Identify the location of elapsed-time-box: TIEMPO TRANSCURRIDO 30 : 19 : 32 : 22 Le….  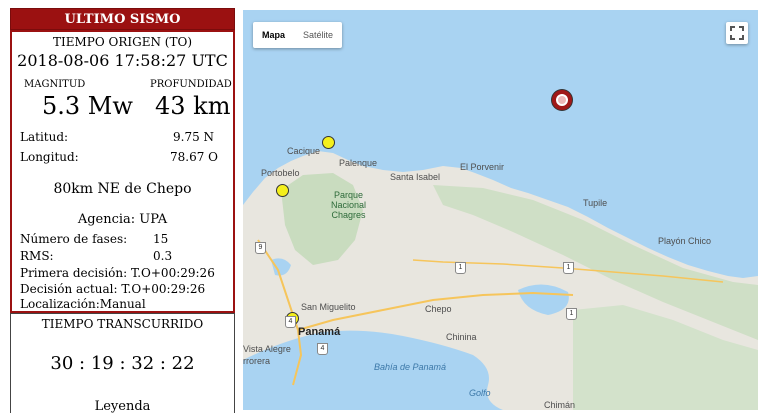
(122, 363).